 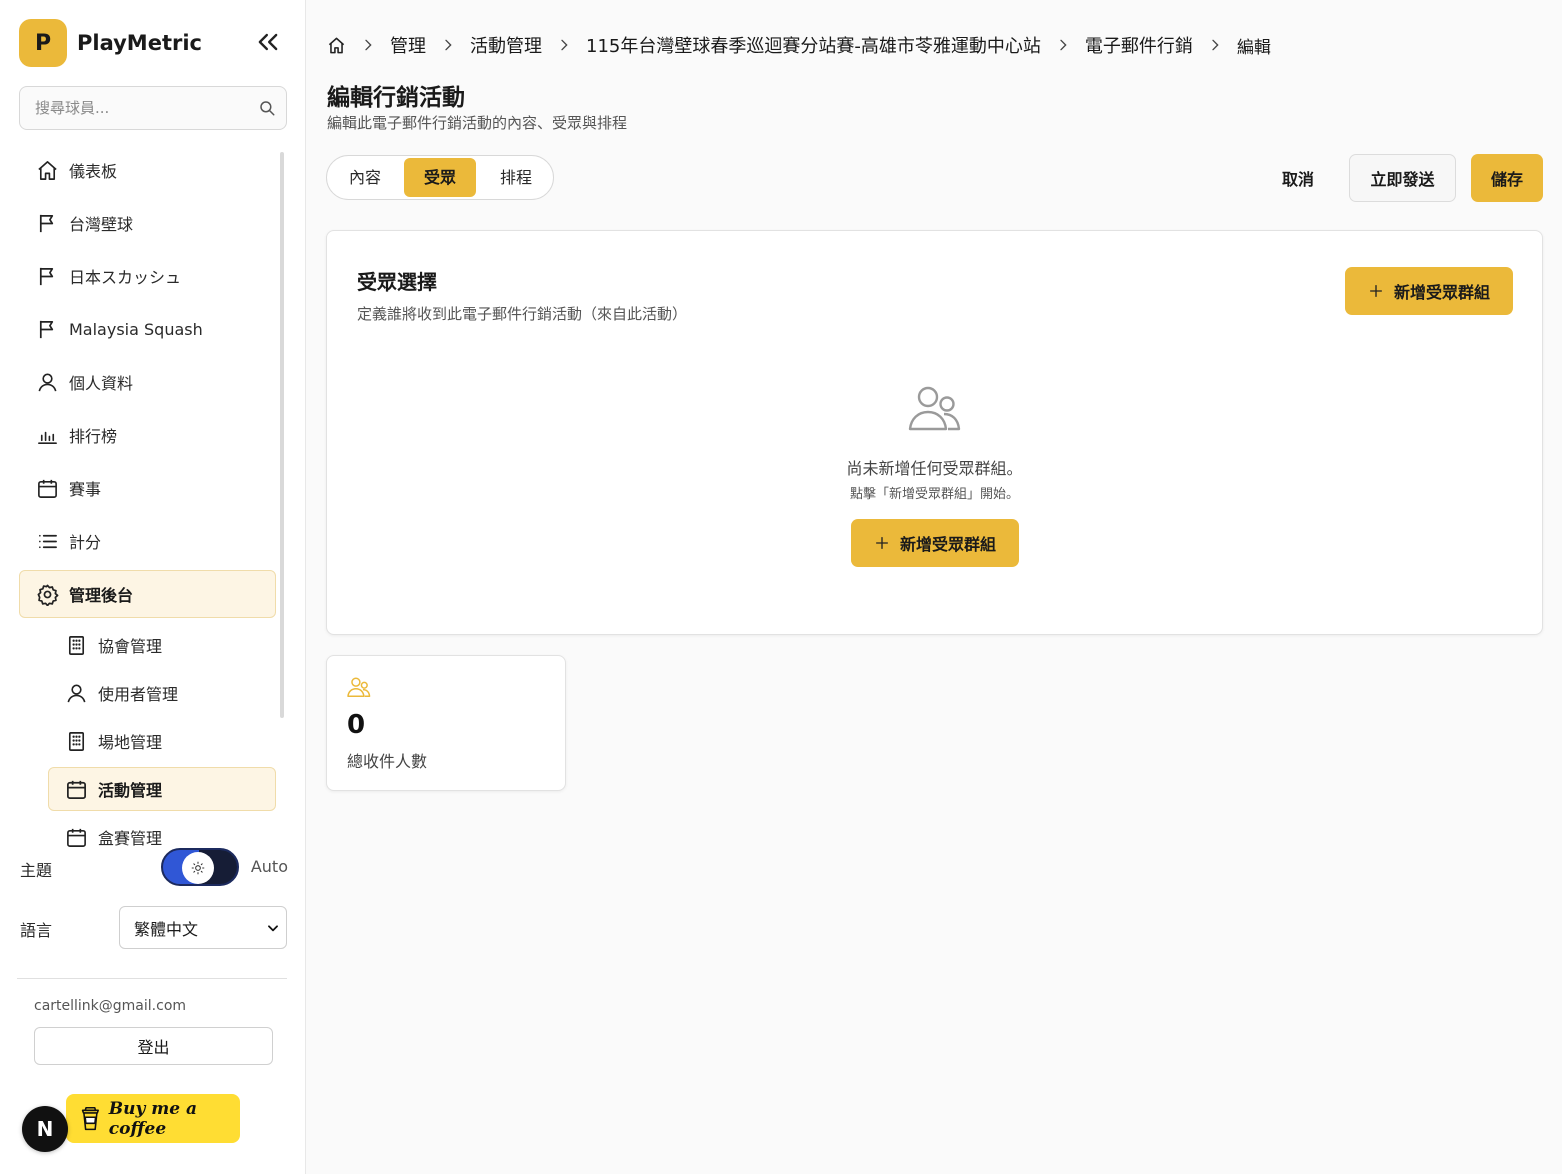 I want to click on theme-value: Auto, so click(x=269, y=866).